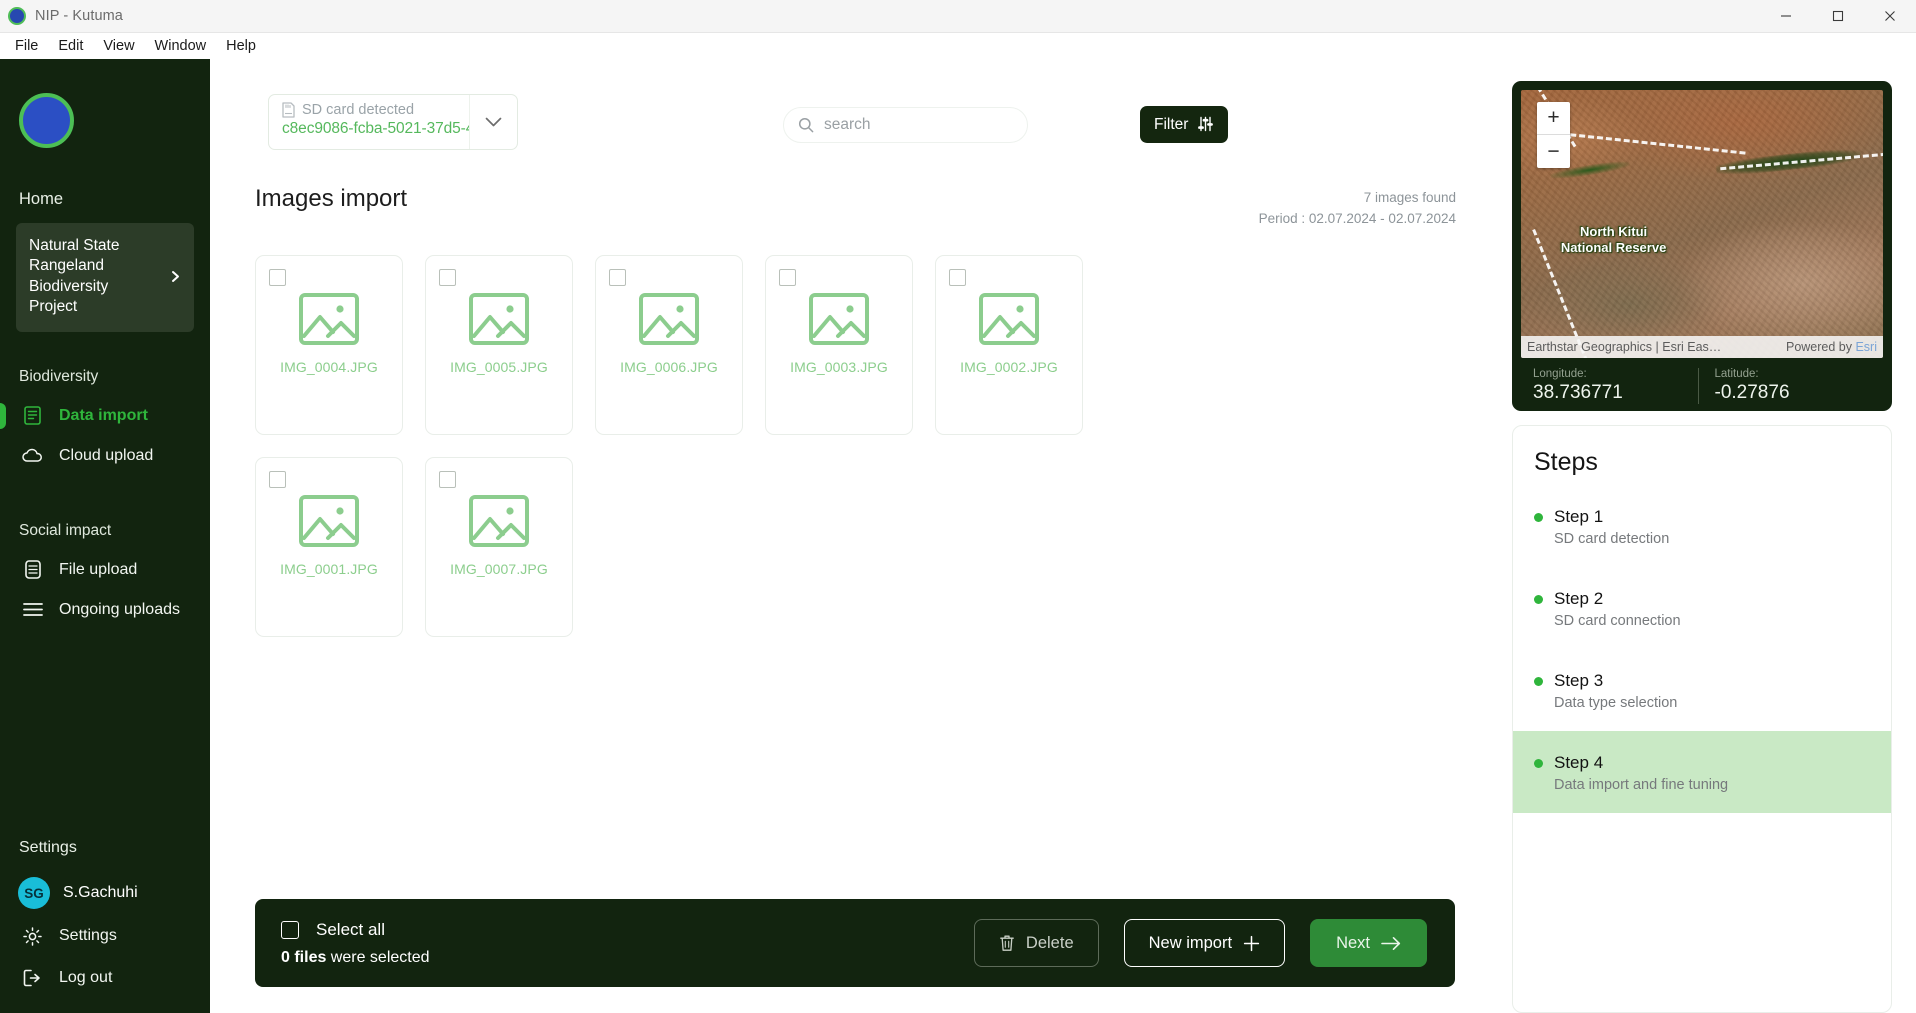  What do you see at coordinates (1786, 16) in the screenshot?
I see `minimize-button` at bounding box center [1786, 16].